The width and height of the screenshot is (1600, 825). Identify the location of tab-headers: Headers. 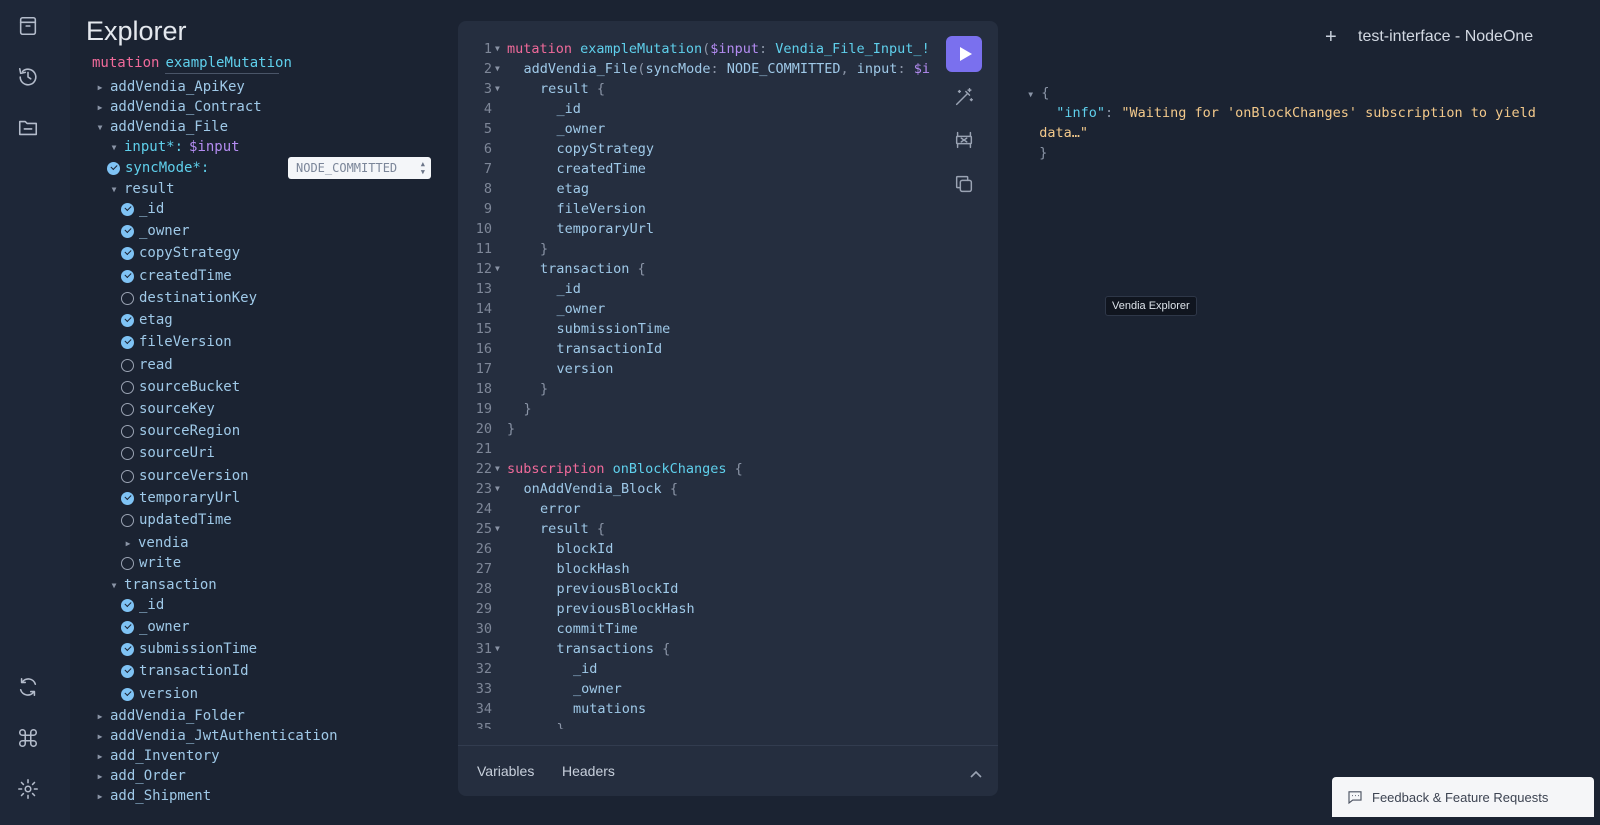
(588, 771).